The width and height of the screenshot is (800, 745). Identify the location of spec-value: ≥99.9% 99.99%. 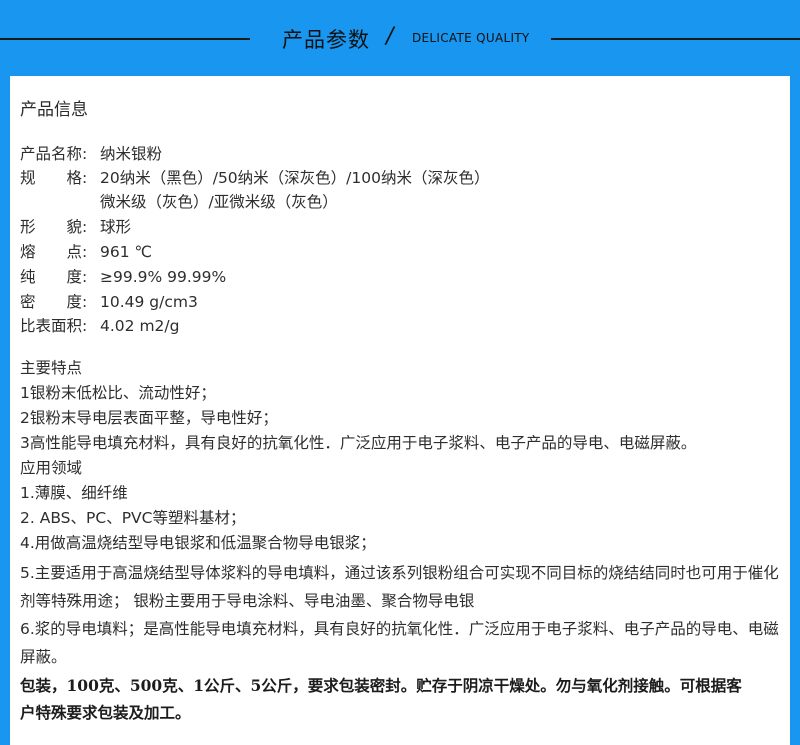
(163, 277).